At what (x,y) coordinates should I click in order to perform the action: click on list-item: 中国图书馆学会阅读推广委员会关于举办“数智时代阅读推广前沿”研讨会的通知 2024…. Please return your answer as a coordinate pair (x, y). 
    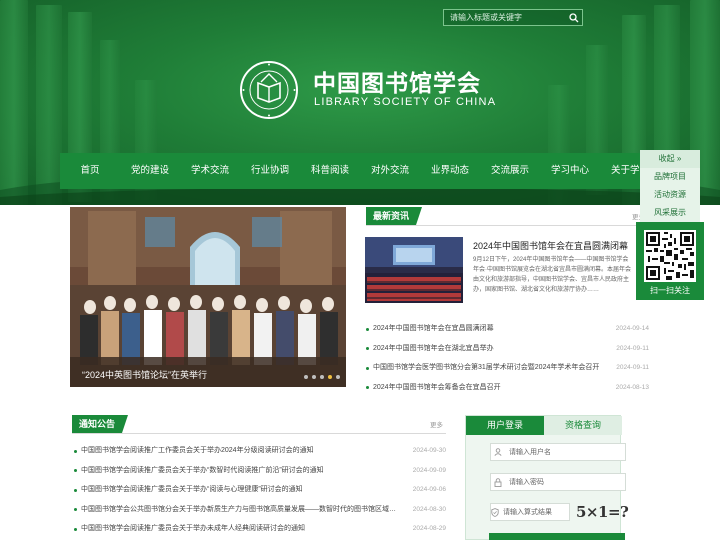
    Looking at the image, I should click on (260, 471).